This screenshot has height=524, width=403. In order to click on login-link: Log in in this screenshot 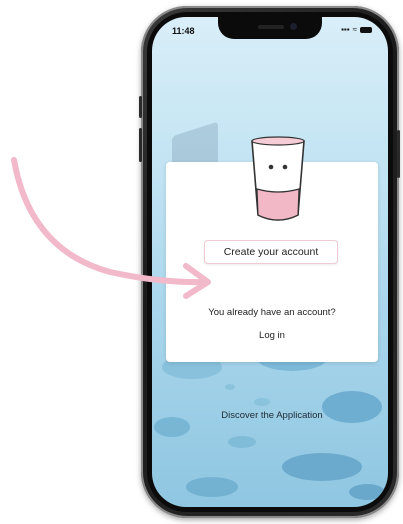, I will do `click(272, 335)`.